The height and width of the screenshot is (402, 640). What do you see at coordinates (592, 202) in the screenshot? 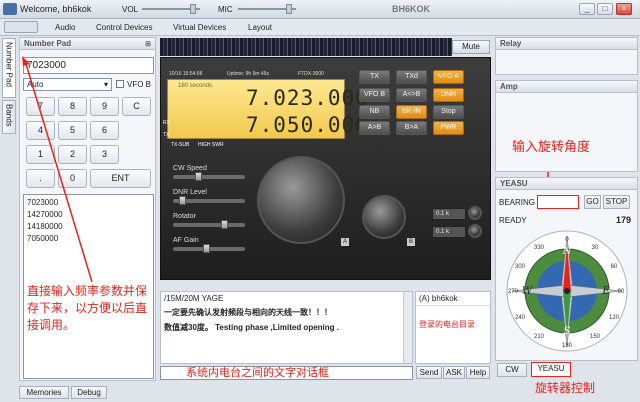
I see `go-button: GO` at bounding box center [592, 202].